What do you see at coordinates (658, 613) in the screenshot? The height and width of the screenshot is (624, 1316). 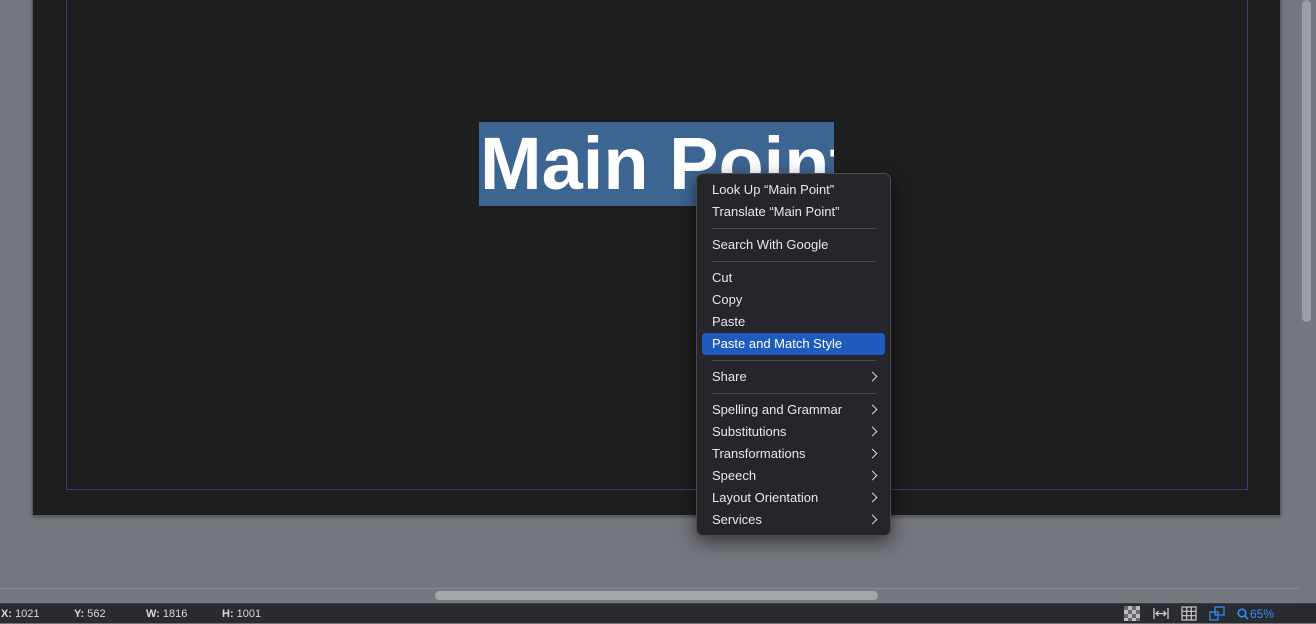 I see `status-bar: X: 1021 Y: 562 W: 1816 H: 1001 65%` at bounding box center [658, 613].